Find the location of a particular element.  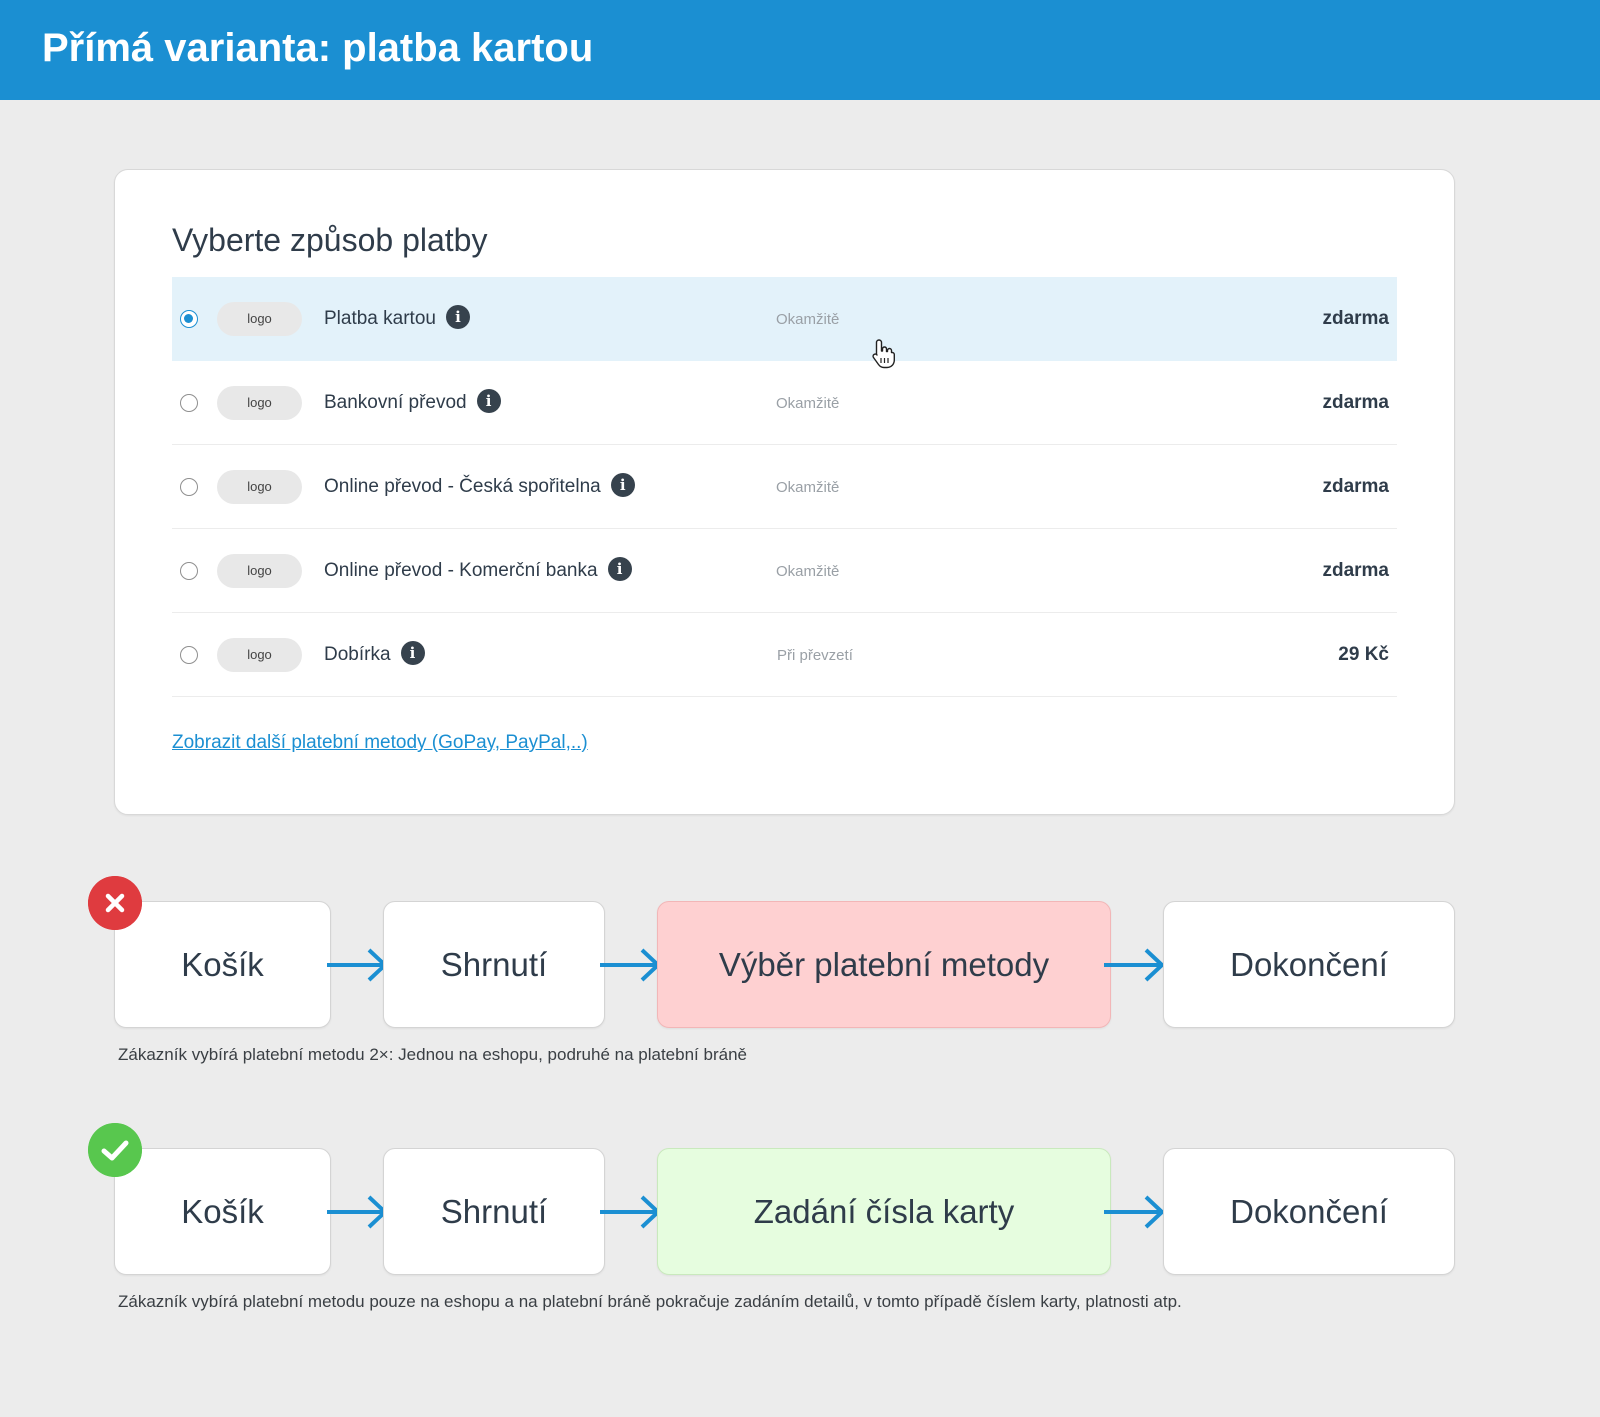

payment-method-row-bank-transfer: logo Bankovní převod i Okamžitě zdarma is located at coordinates (784, 403).